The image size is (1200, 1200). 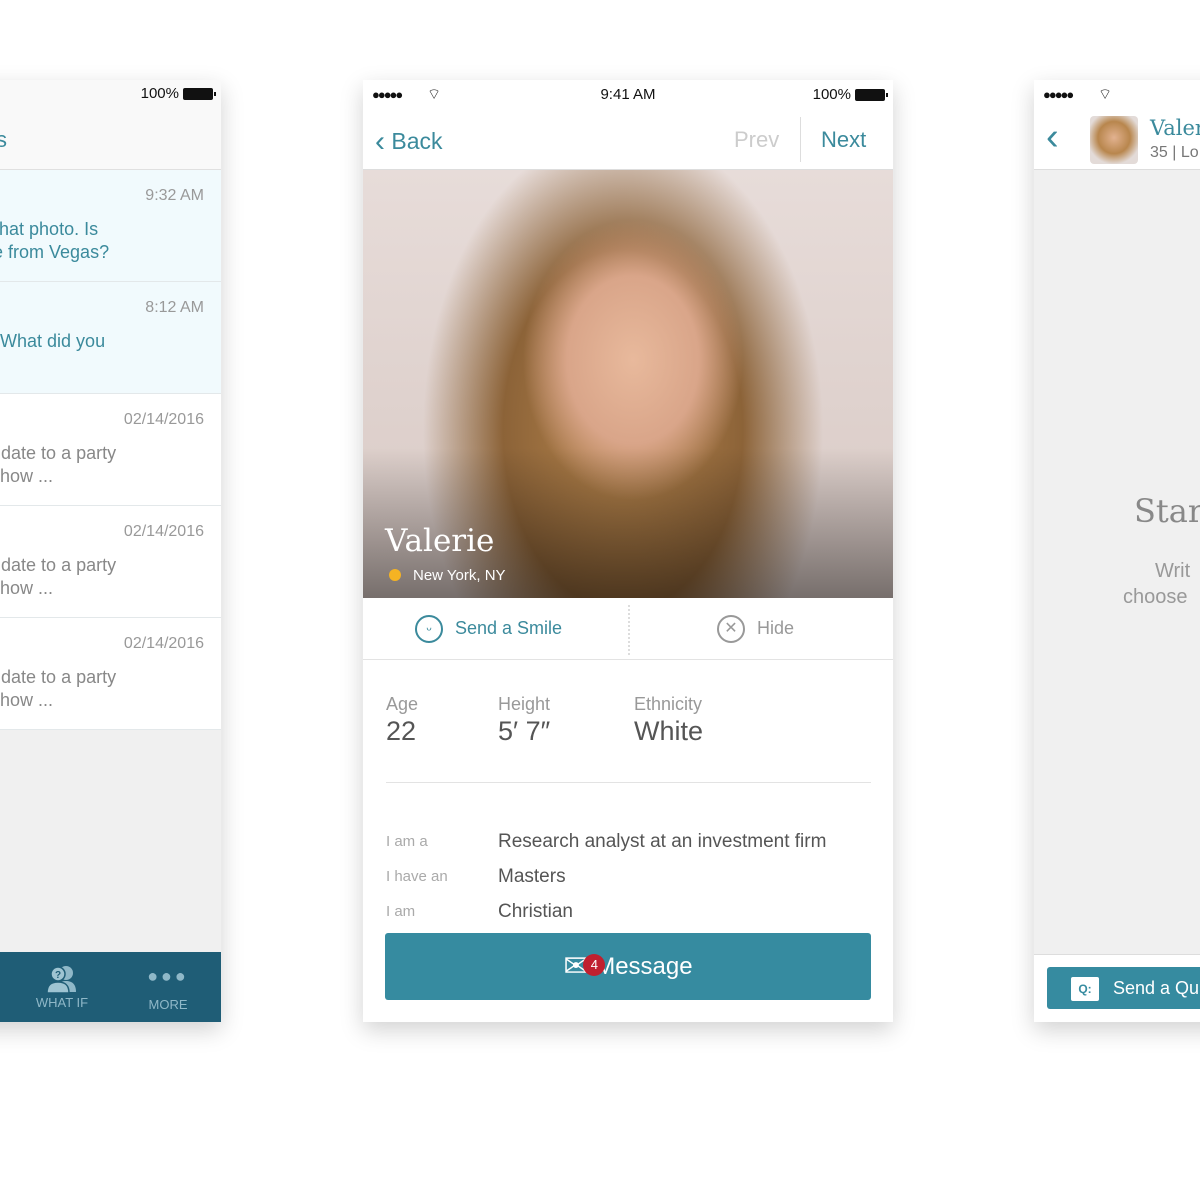 I want to click on stat-value: White, so click(x=669, y=731).